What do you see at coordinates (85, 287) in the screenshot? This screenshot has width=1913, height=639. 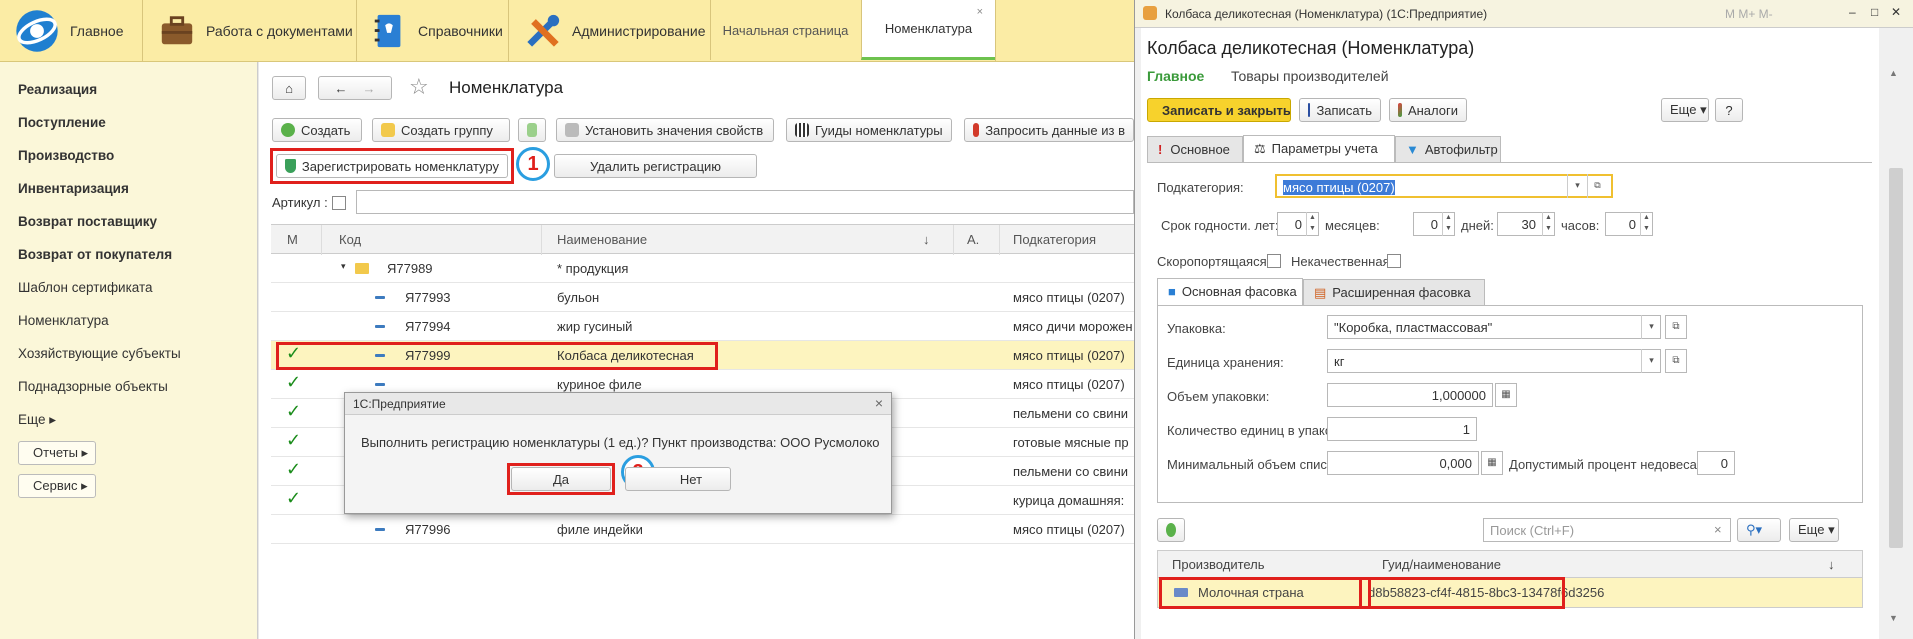 I see `sidebar-item-certificate-template: Шаблон сертификата` at bounding box center [85, 287].